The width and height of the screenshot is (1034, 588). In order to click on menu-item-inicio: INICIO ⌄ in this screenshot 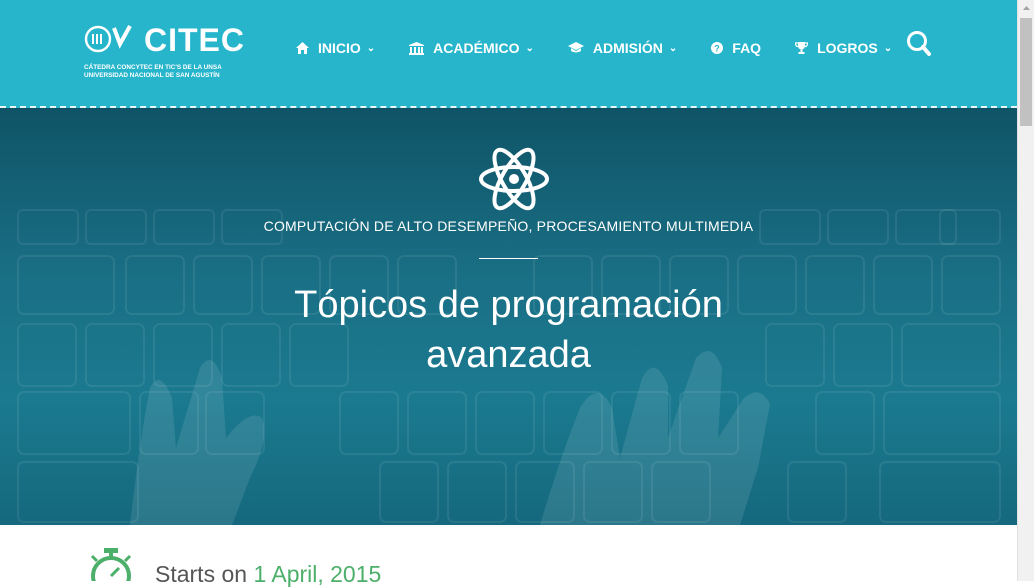, I will do `click(335, 48)`.